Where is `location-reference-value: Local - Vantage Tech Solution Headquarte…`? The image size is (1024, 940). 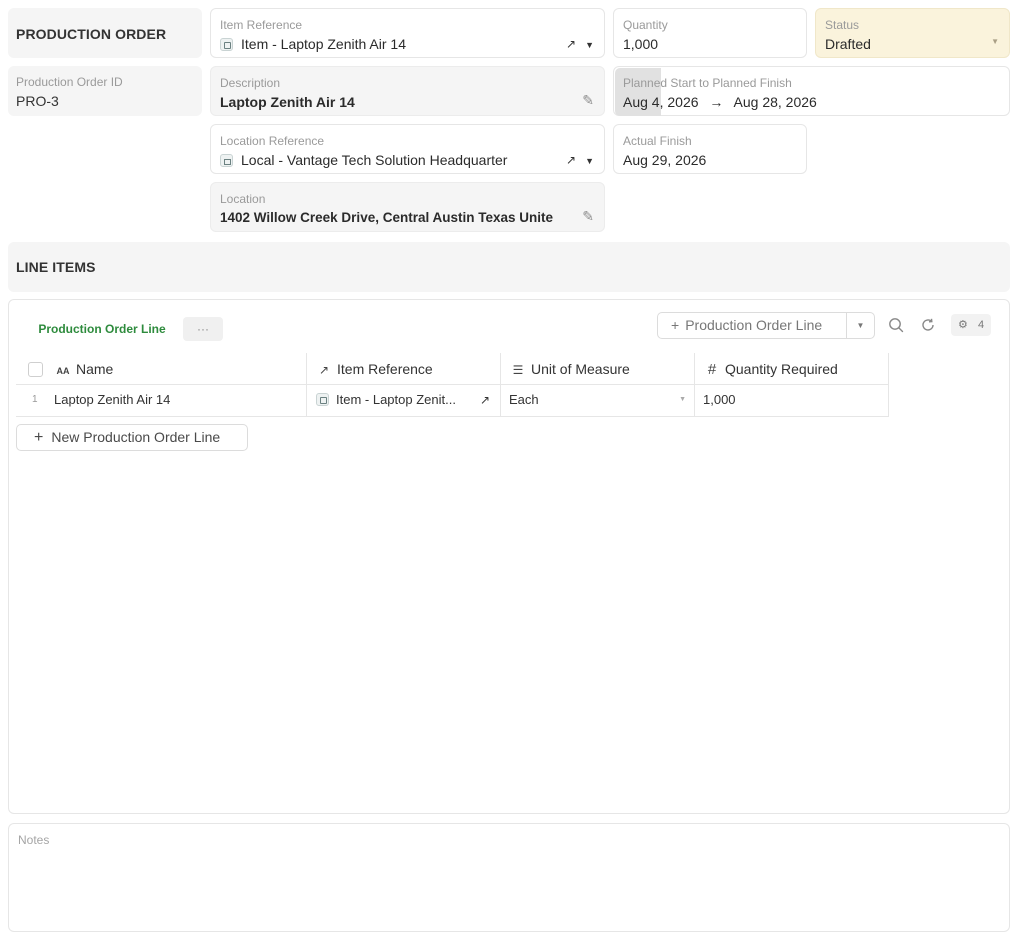 location-reference-value: Local - Vantage Tech Solution Headquarte… is located at coordinates (374, 160).